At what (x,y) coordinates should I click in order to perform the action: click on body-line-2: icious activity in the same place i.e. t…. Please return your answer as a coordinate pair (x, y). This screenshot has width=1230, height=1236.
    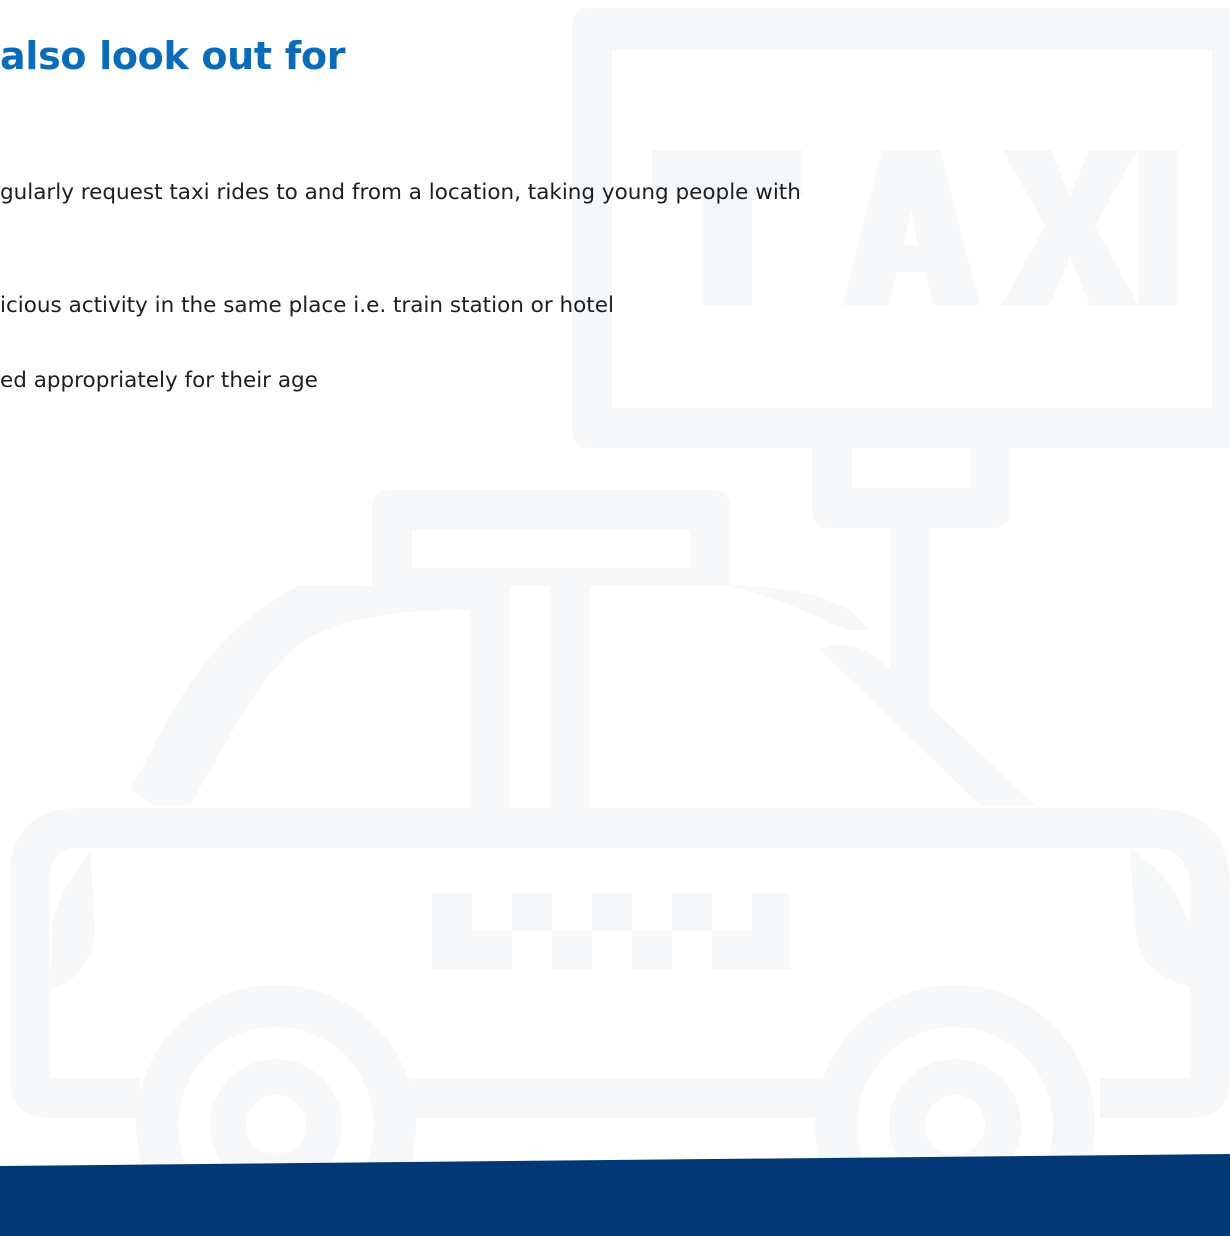
    Looking at the image, I should click on (307, 305).